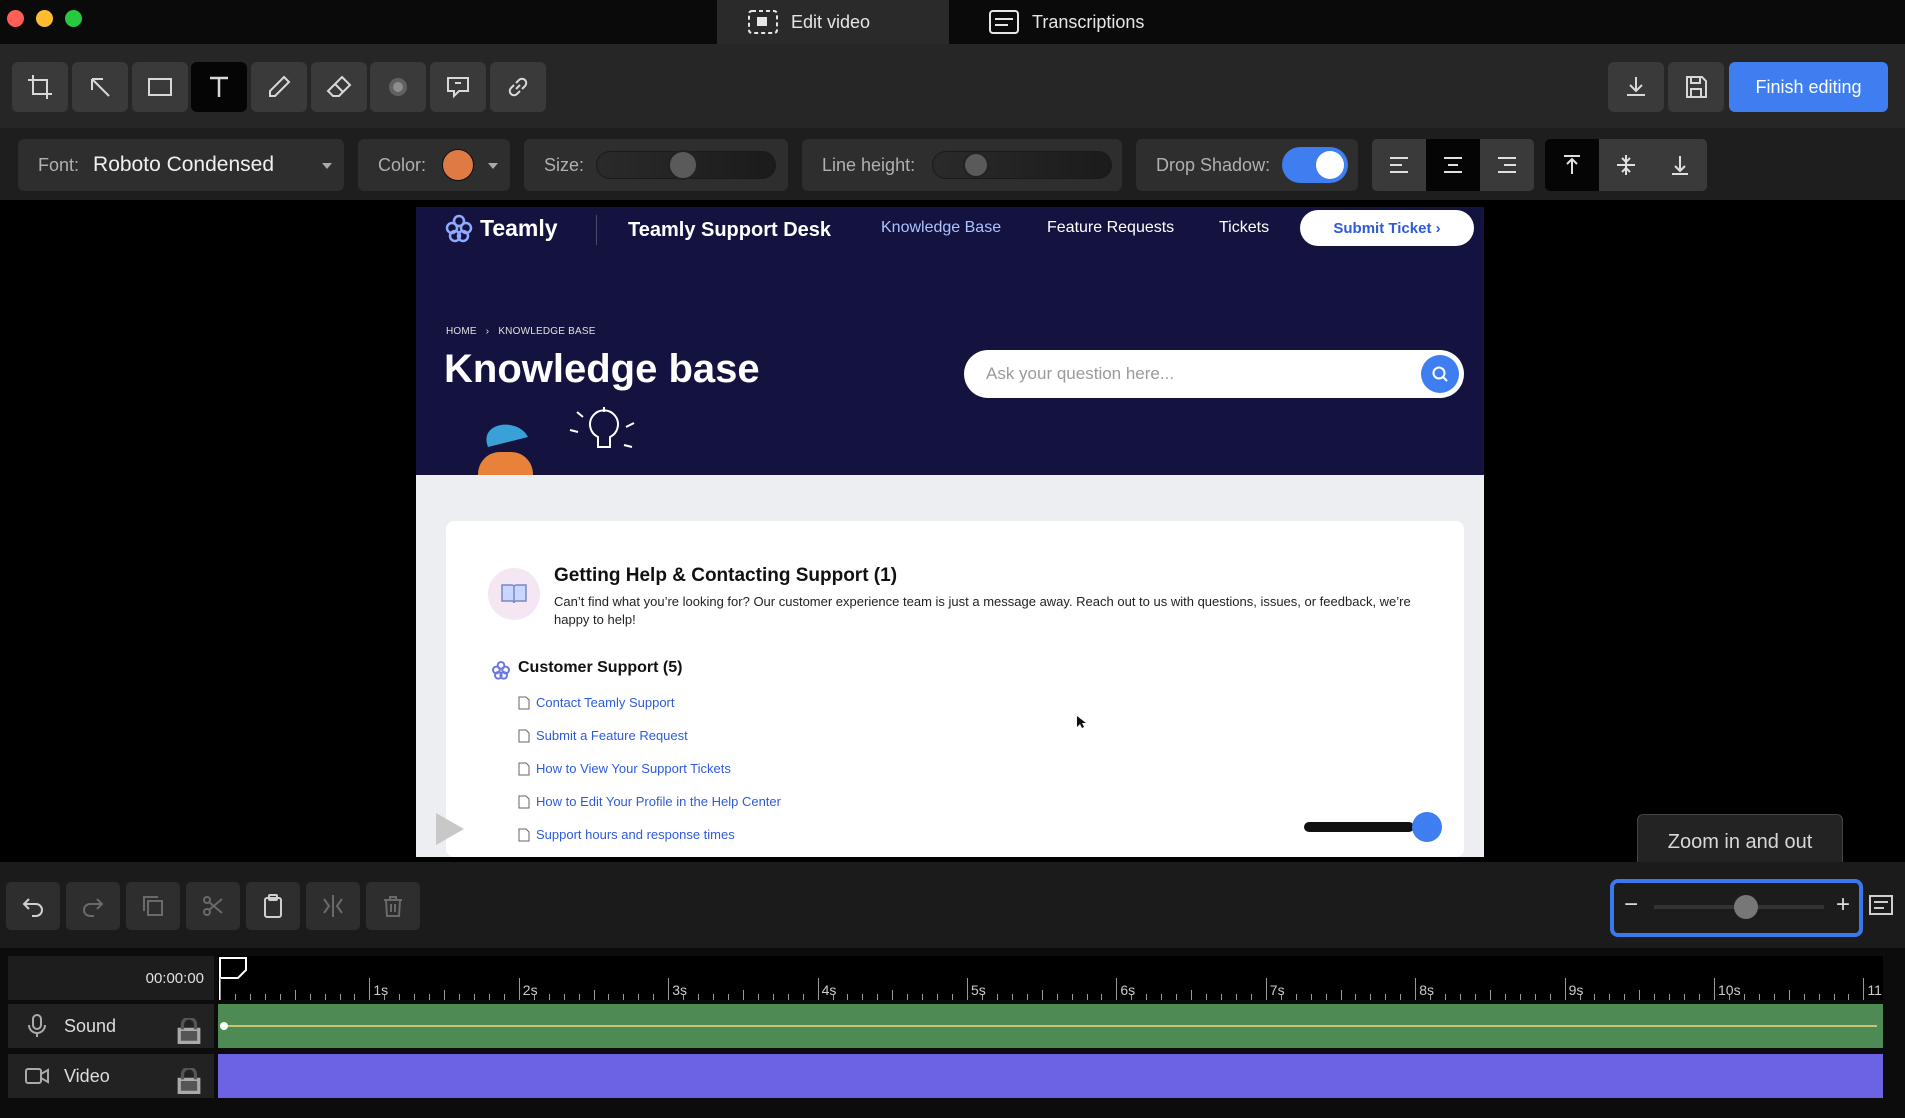 The image size is (1905, 1118). I want to click on eraser-tool-button, so click(339, 87).